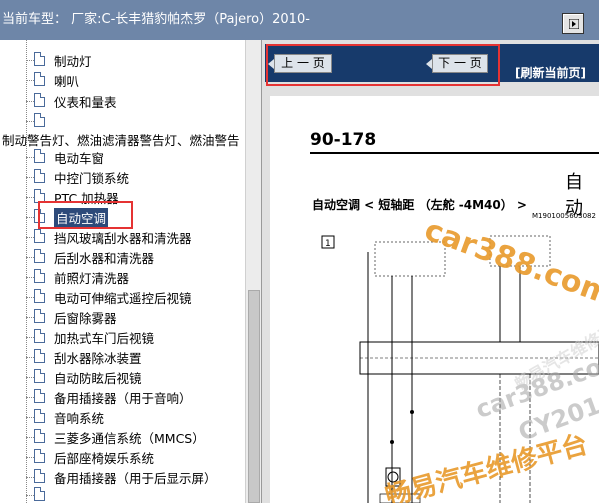 The image size is (599, 503). What do you see at coordinates (454, 153) in the screenshot?
I see `page-divider` at bounding box center [454, 153].